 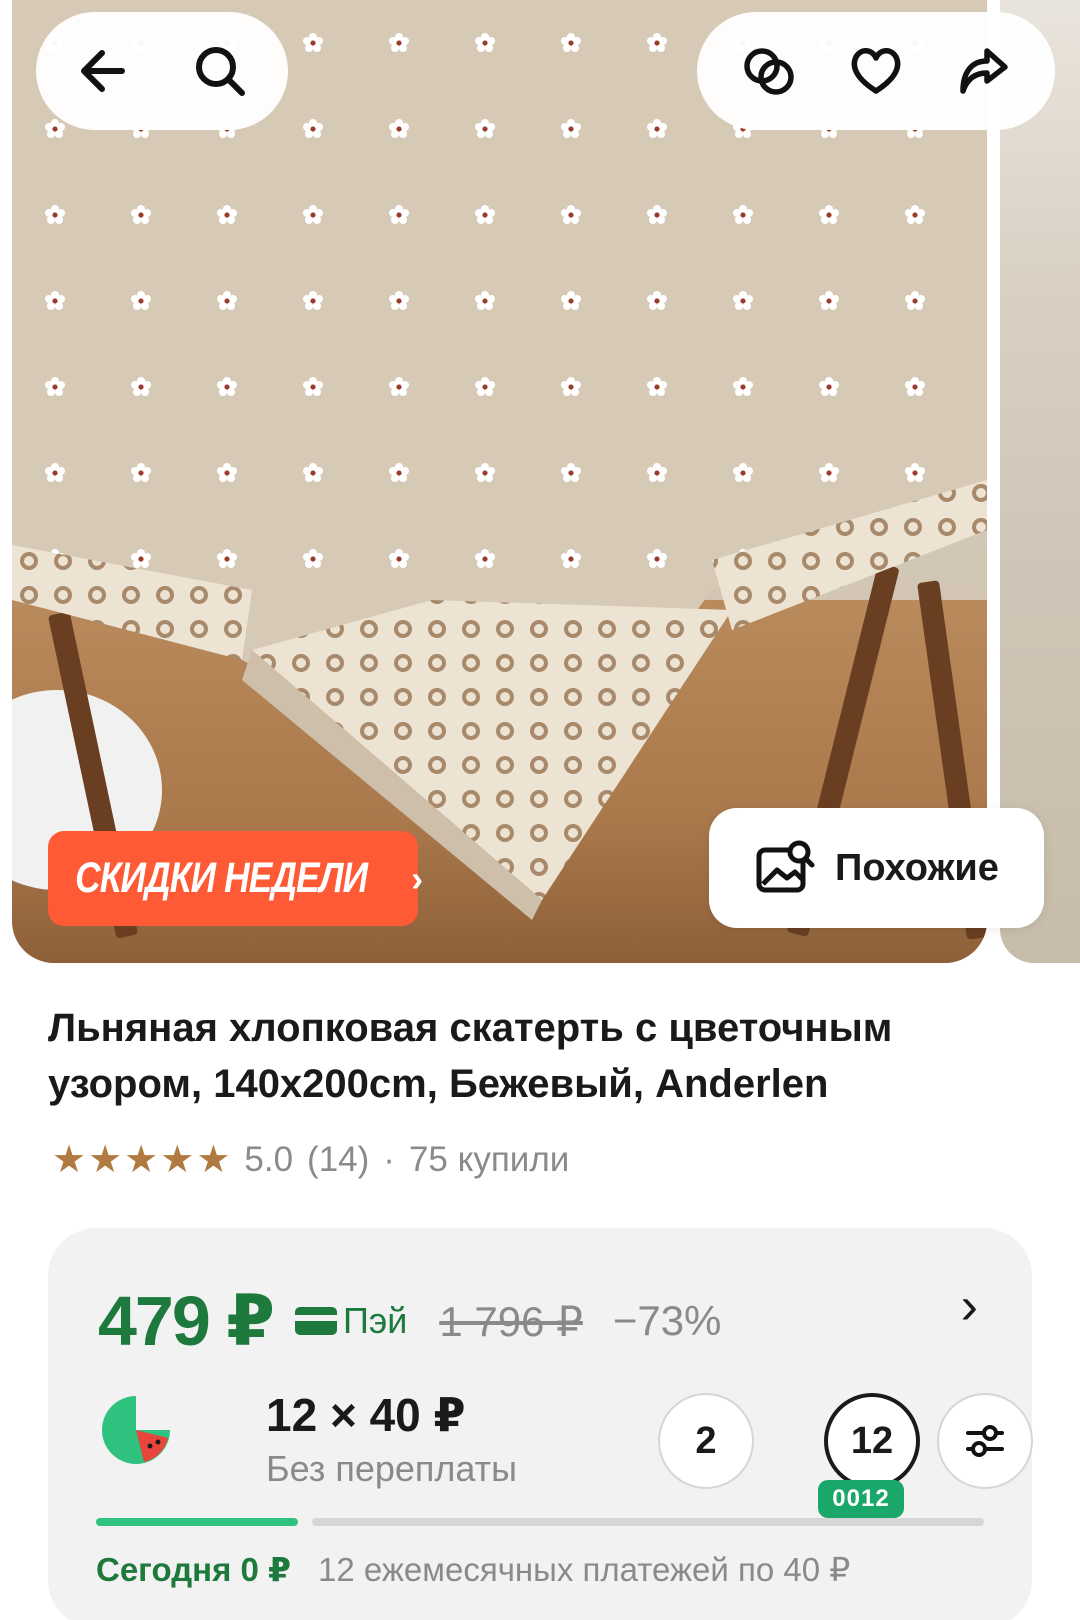 I want to click on rating-stars: ★ ★ ★ ★ ★, so click(x=141, y=1160).